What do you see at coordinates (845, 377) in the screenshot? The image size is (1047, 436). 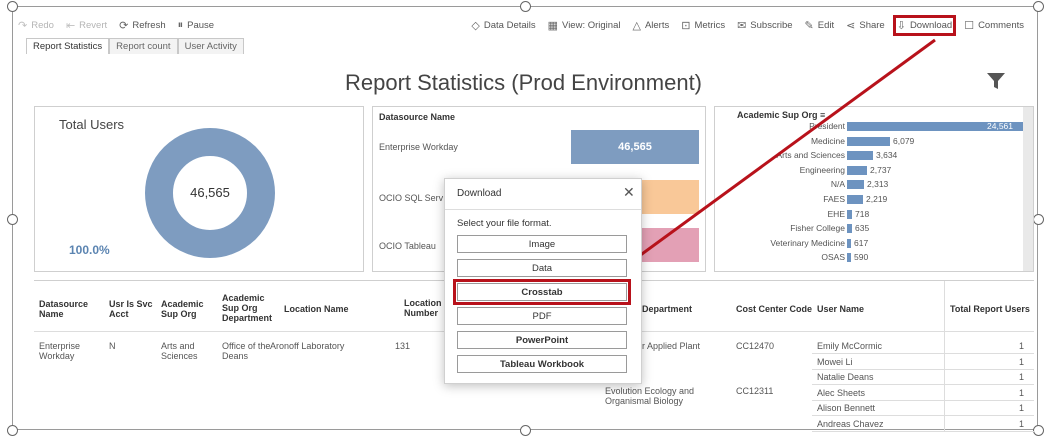 I see `cell-user-name: Natalie Deans` at bounding box center [845, 377].